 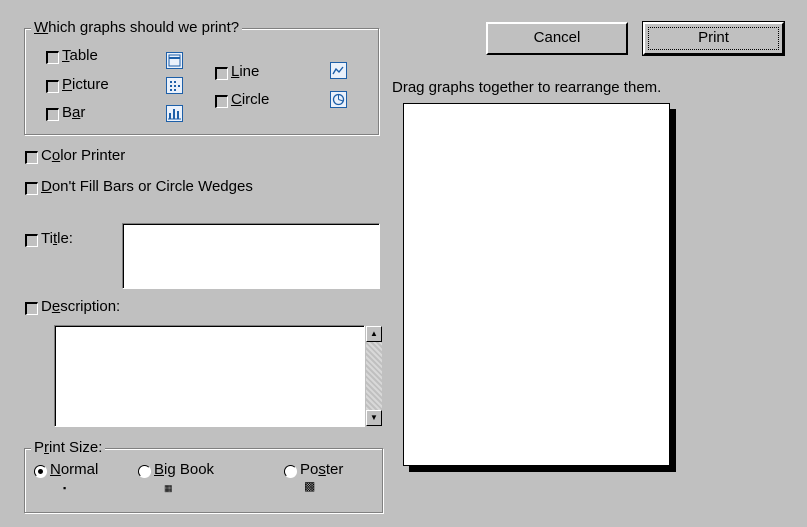 I want to click on dont-fill-checkbox, so click(x=31, y=188).